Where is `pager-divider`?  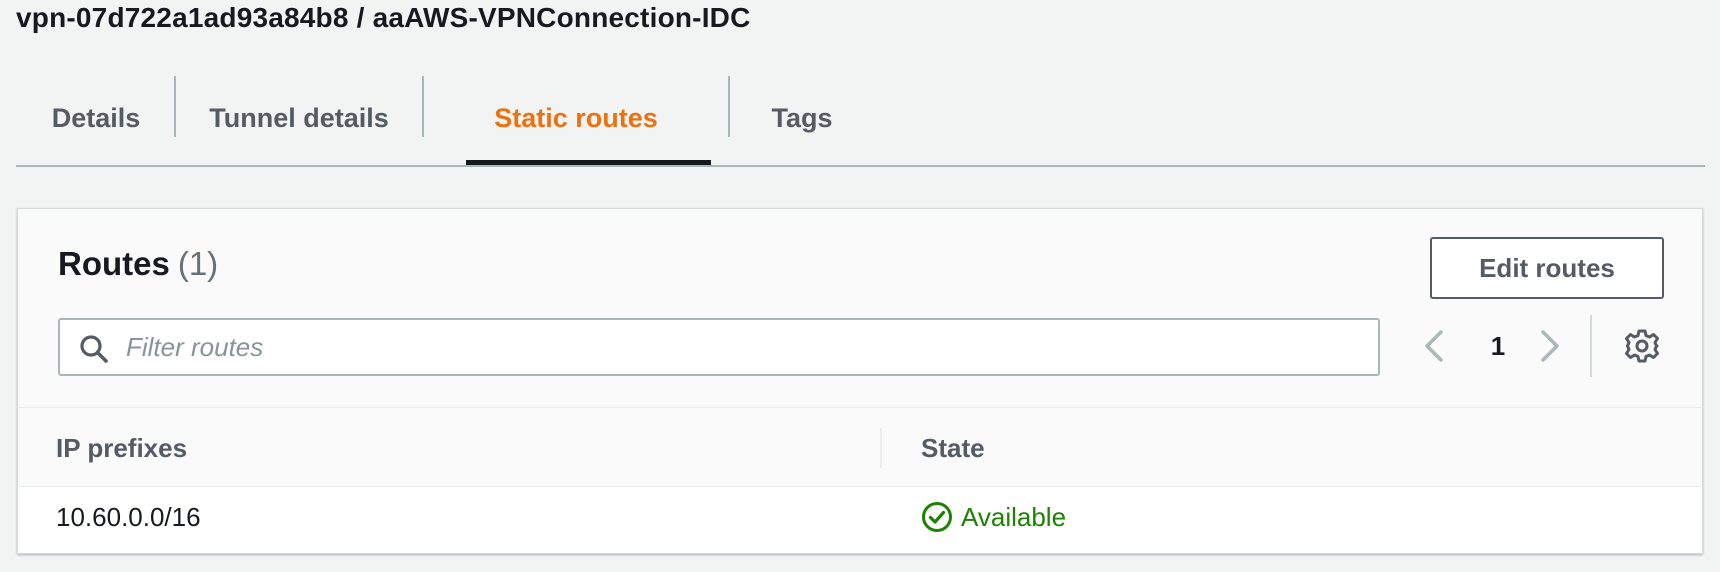
pager-divider is located at coordinates (1591, 346).